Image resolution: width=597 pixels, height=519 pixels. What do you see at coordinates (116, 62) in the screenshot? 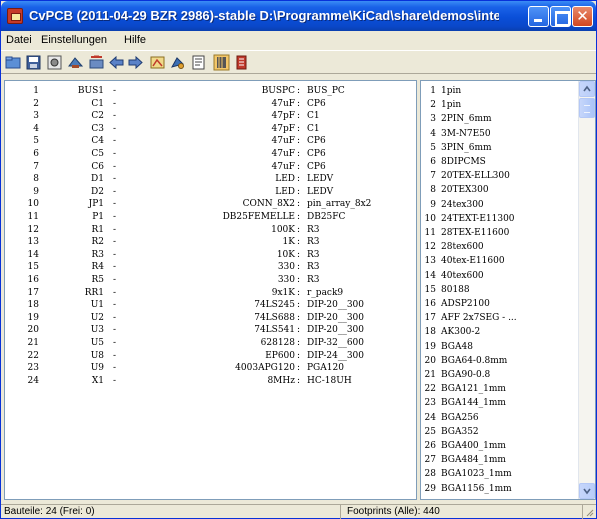
I see `left-arrow-icon` at bounding box center [116, 62].